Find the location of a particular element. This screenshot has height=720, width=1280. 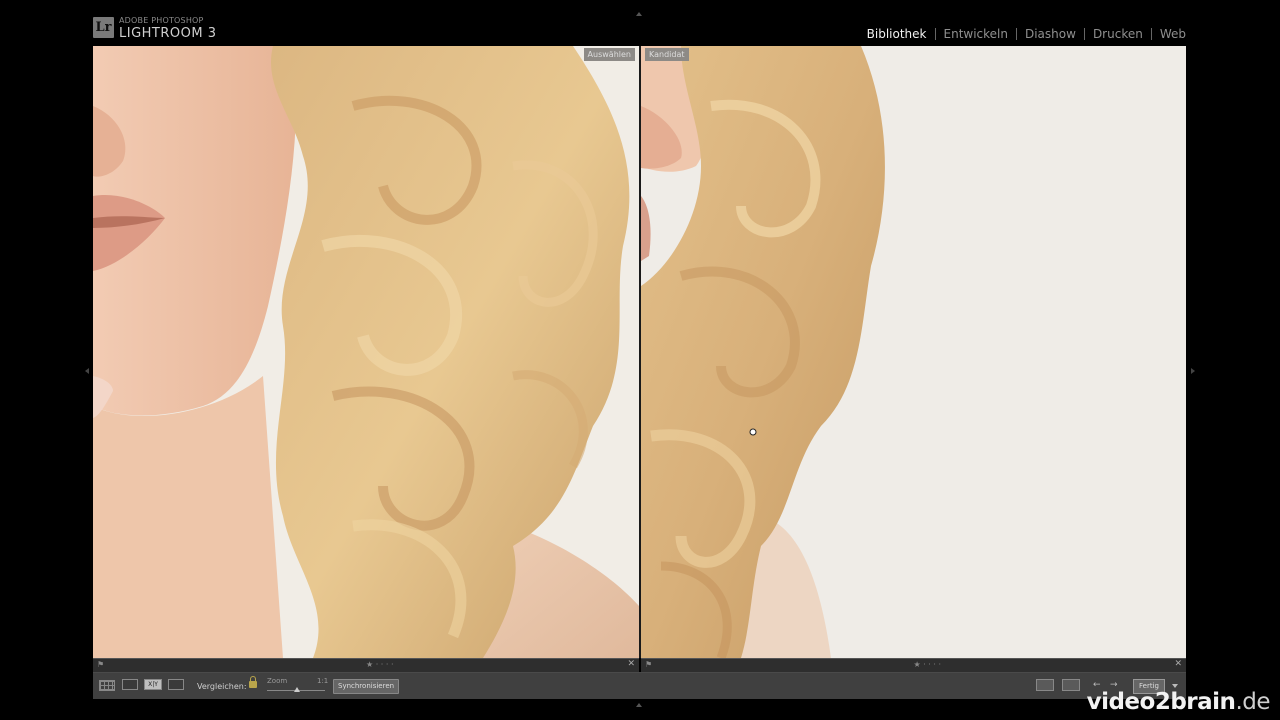

watermark-brand: video2brain is located at coordinates (1161, 702).